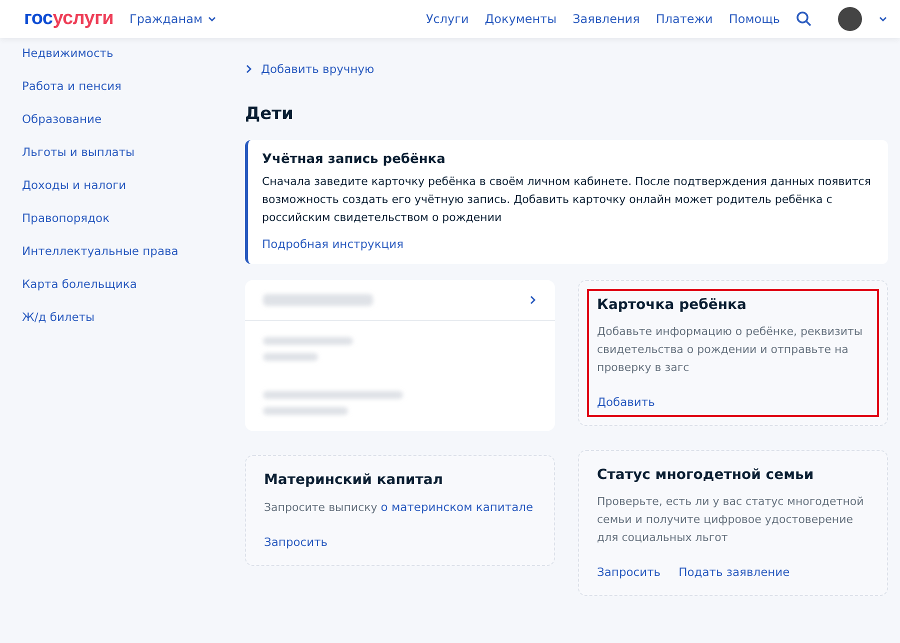 This screenshot has width=900, height=643. I want to click on card-description: Запросите выписку о материнском капитале, so click(399, 507).